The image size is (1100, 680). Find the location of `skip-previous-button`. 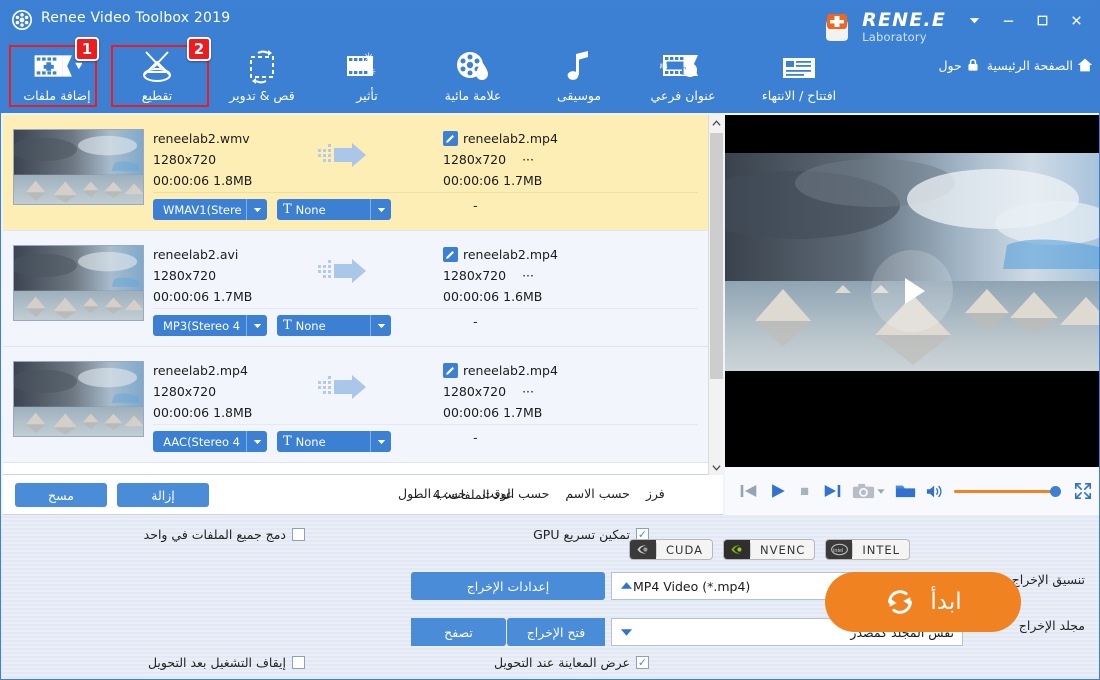

skip-previous-button is located at coordinates (748, 491).